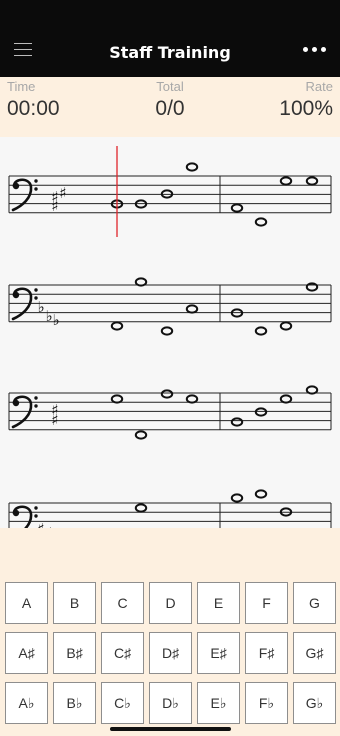 Image resolution: width=340 pixels, height=736 pixels. I want to click on navigation-bar: Staff Training, so click(170, 38).